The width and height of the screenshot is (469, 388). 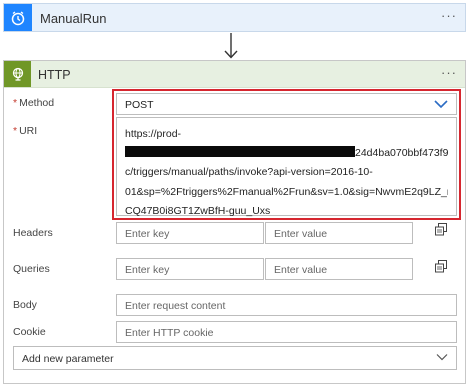 I want to click on uri-label-text: URI, so click(x=28, y=131).